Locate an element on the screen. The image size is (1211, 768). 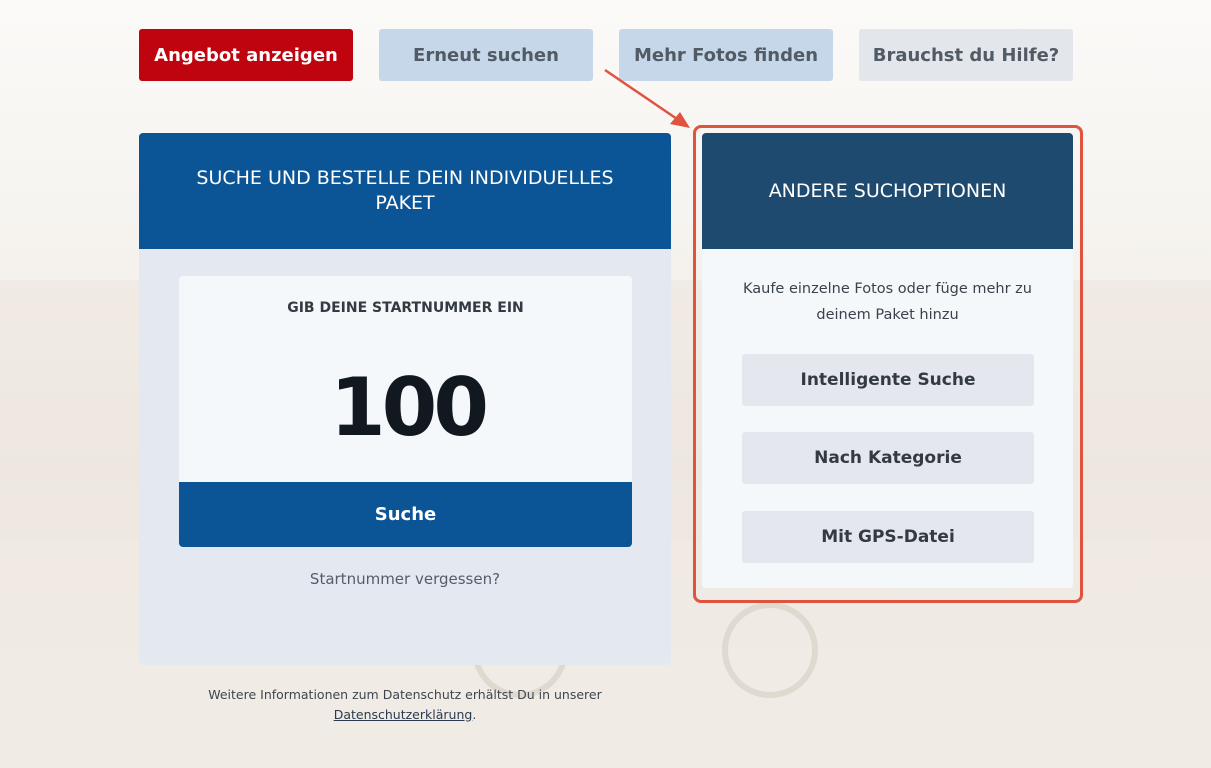
by-category-button: Nach Kategorie is located at coordinates (888, 458).